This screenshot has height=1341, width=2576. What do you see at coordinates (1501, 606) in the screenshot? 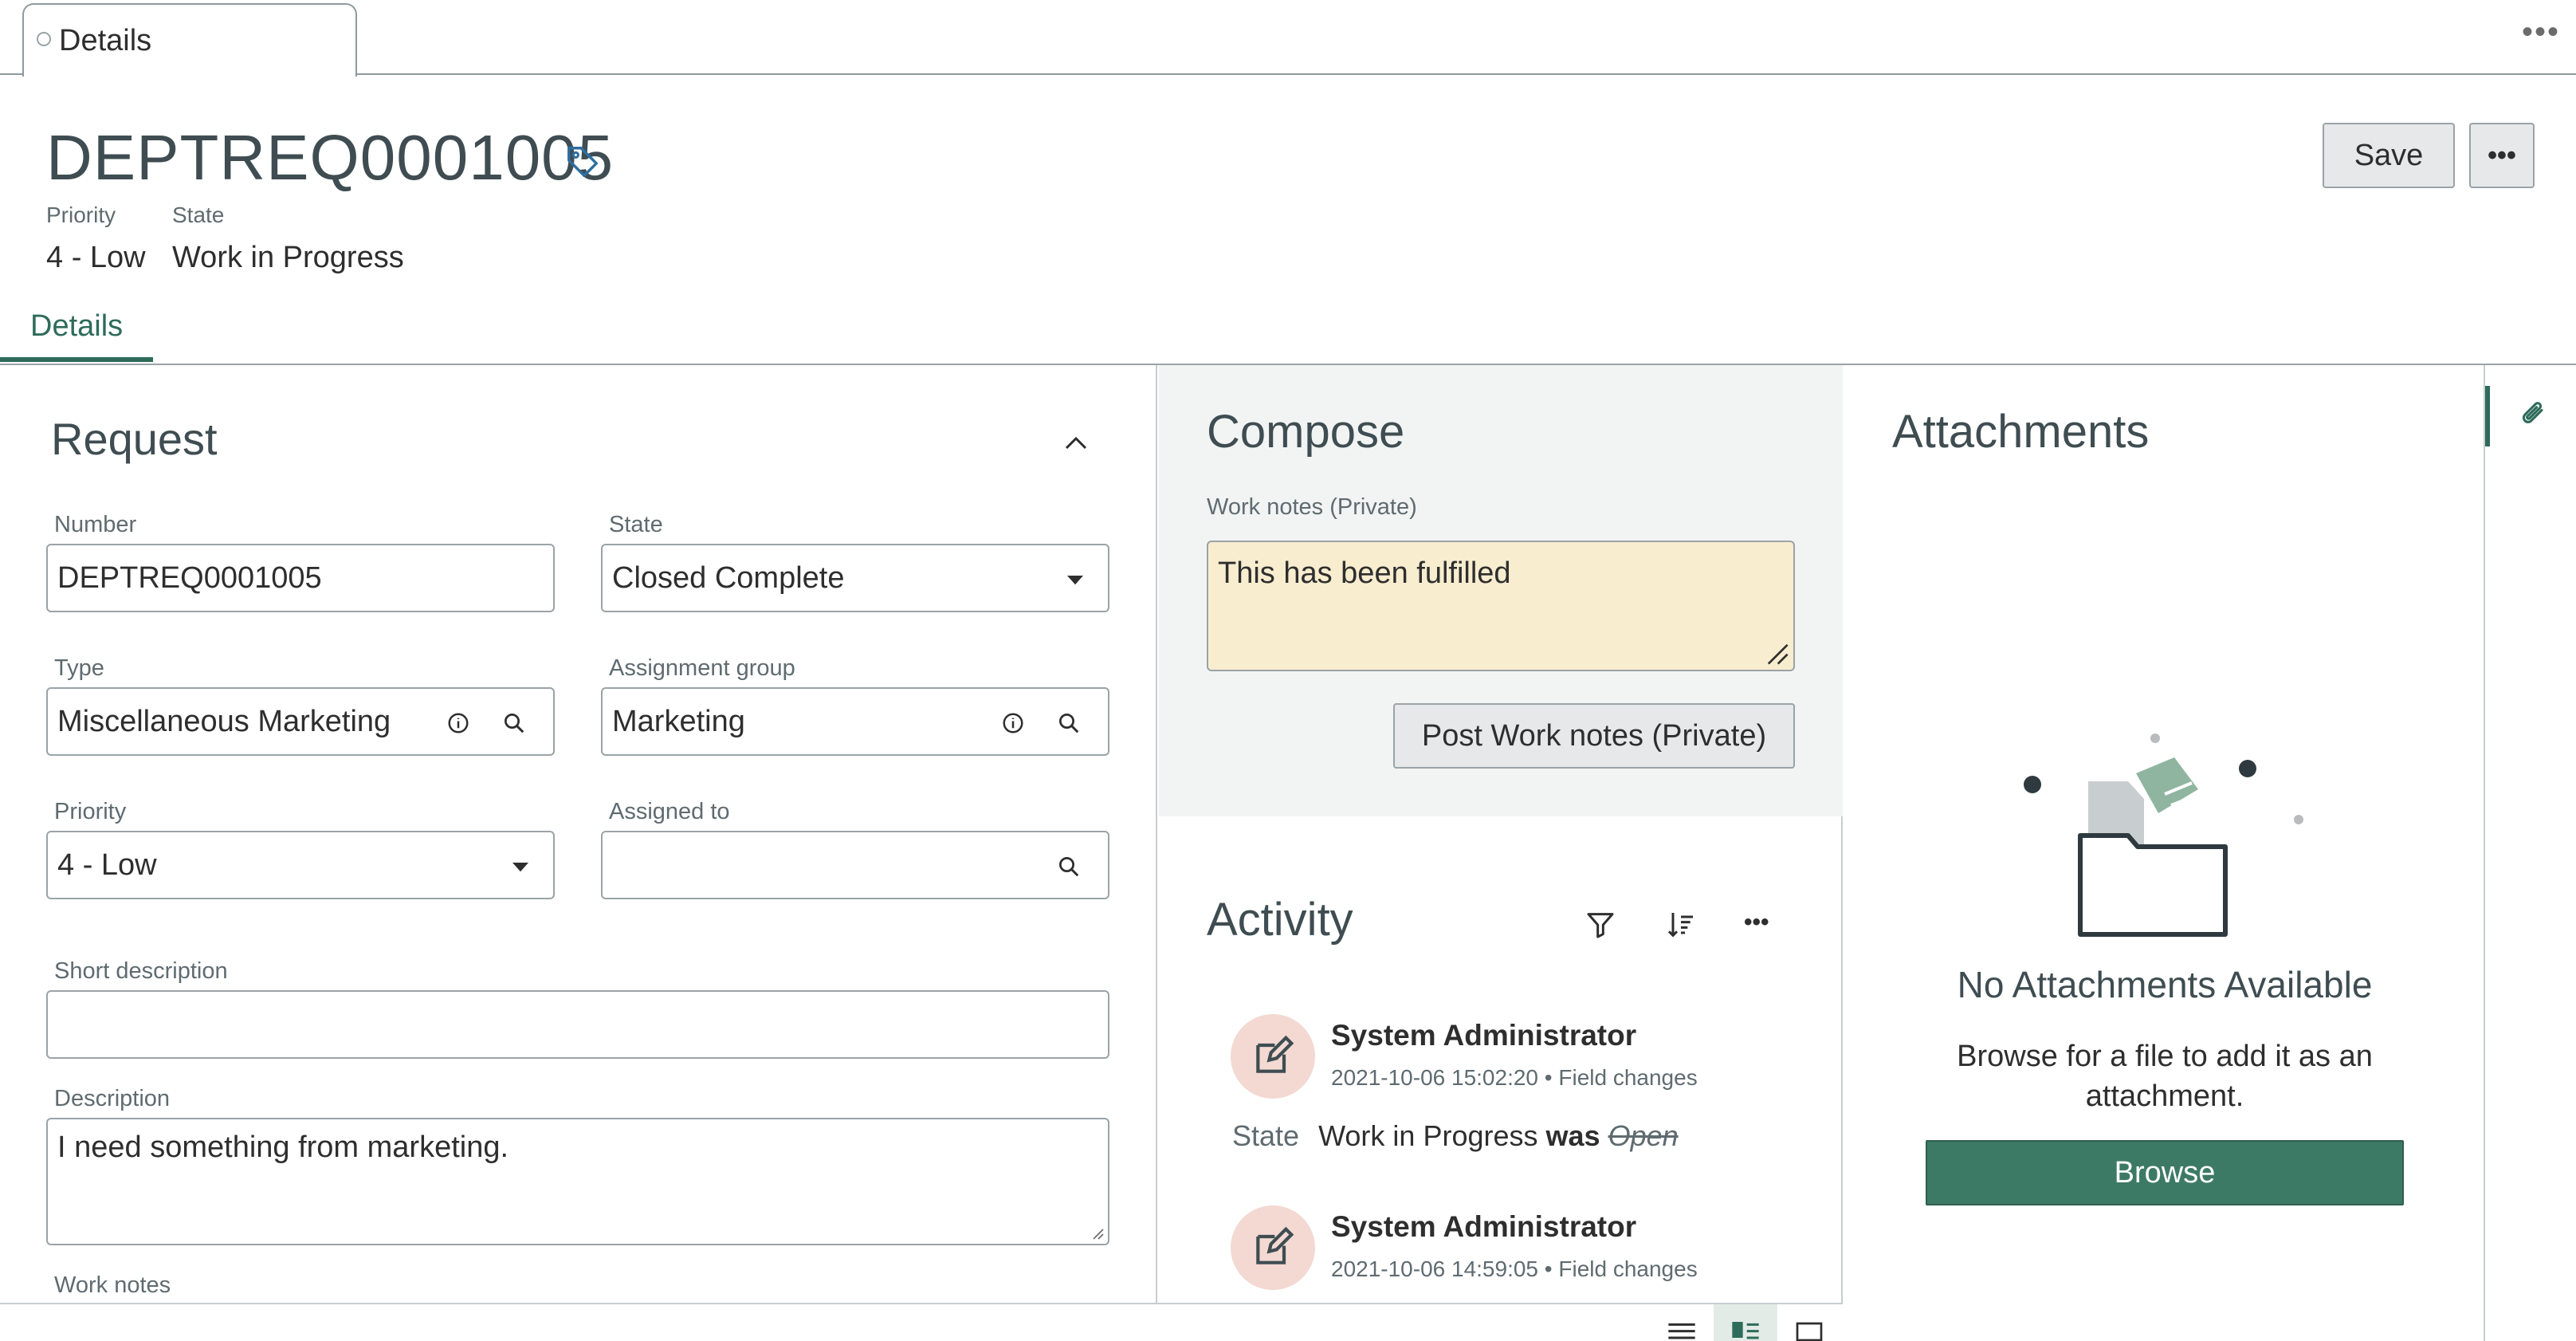
I see `compose-work-notes-textarea: This has been fulfilled` at bounding box center [1501, 606].